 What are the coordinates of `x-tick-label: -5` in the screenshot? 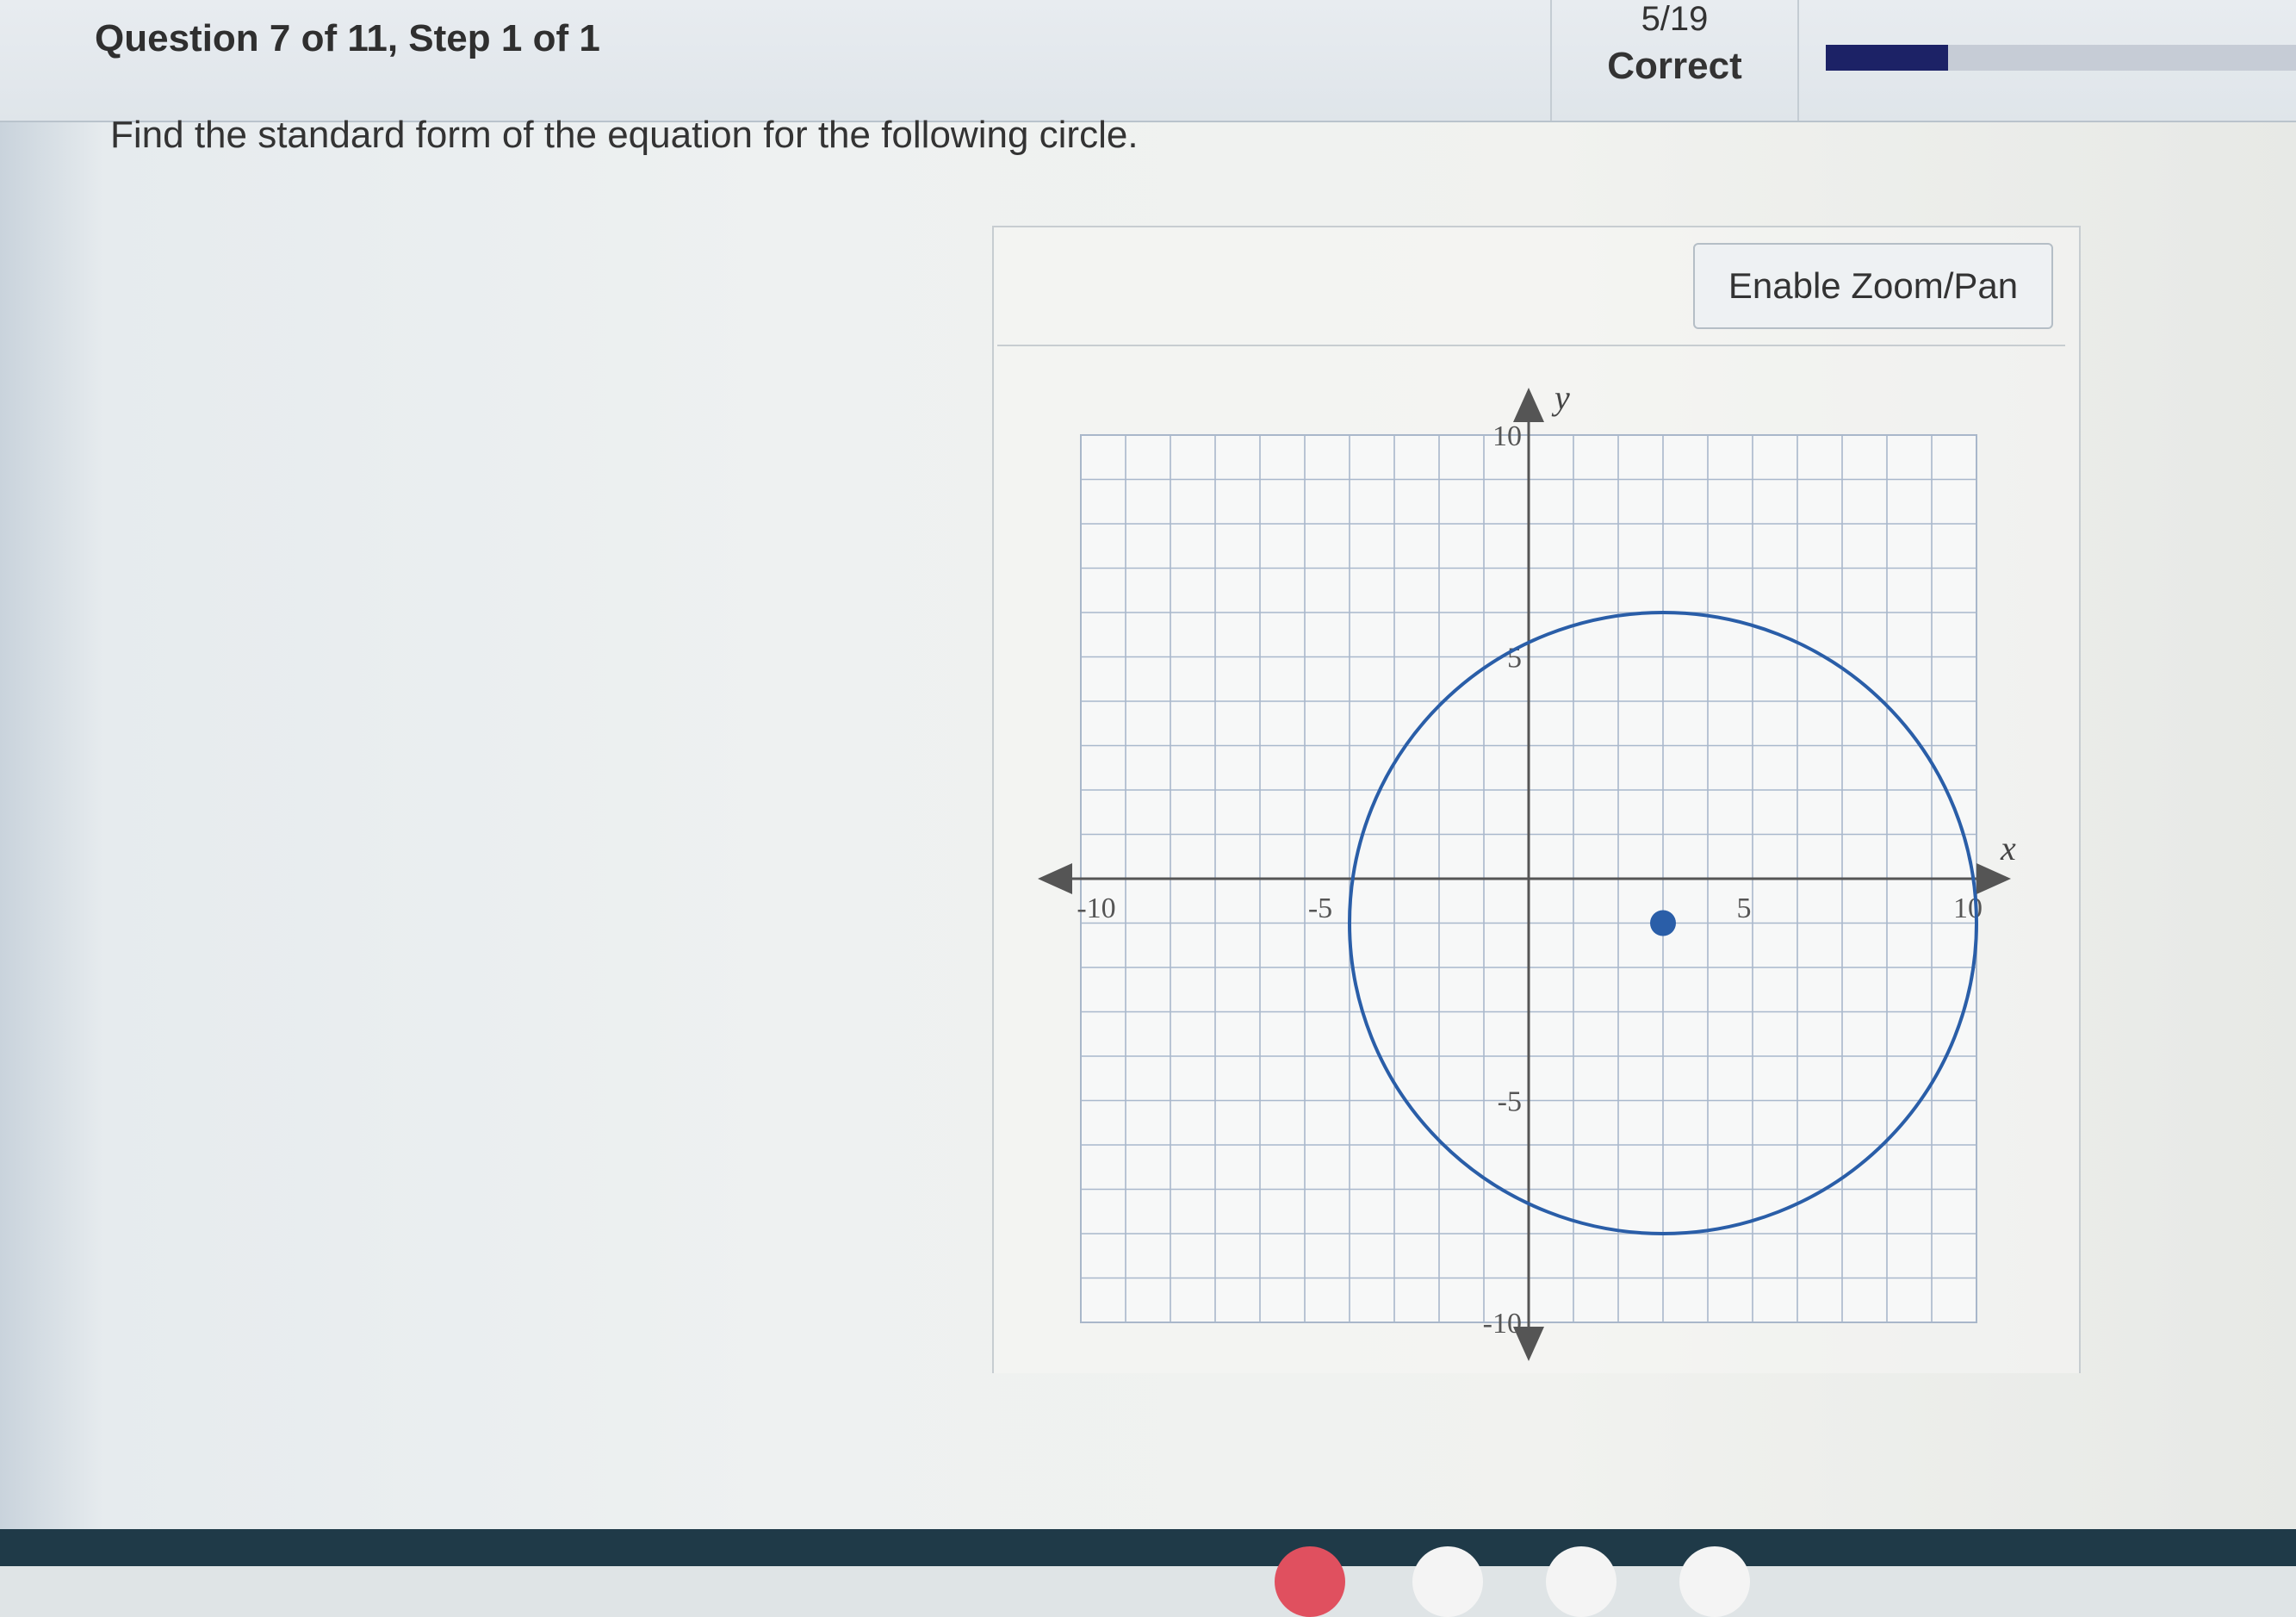 It's located at (1320, 908).